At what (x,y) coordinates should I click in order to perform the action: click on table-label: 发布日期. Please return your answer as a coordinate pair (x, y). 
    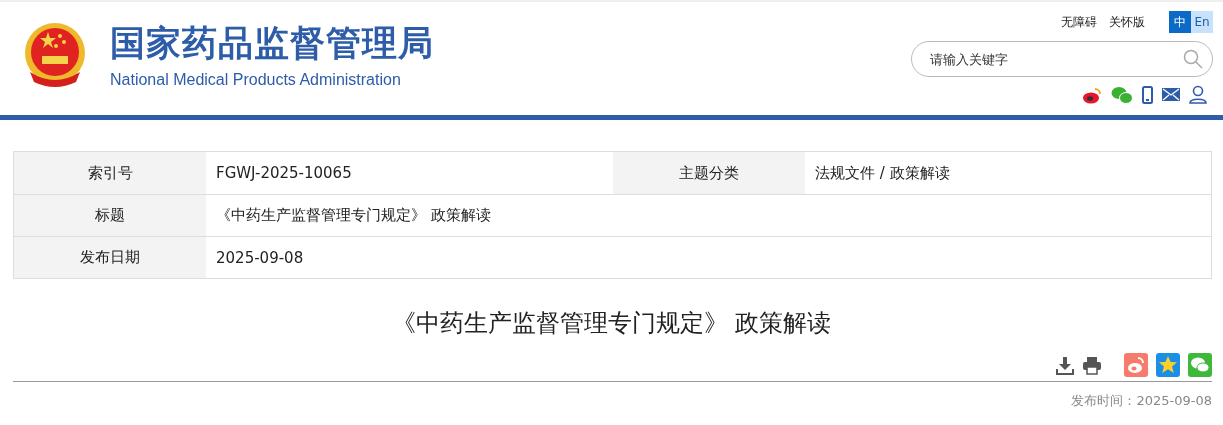
    Looking at the image, I should click on (110, 257).